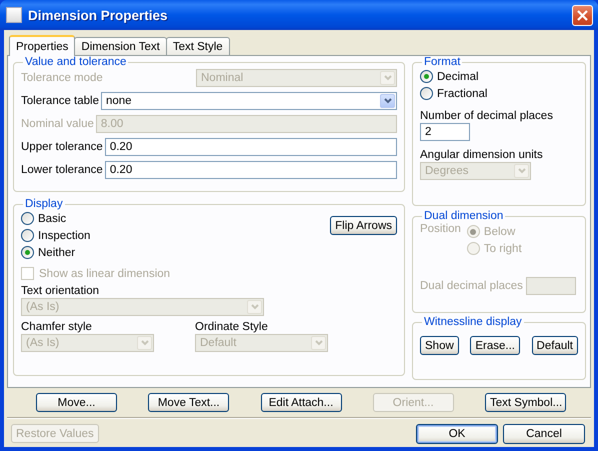 This screenshot has height=451, width=598. Describe the element at coordinates (60, 291) in the screenshot. I see `field-label: Text orientation` at that location.